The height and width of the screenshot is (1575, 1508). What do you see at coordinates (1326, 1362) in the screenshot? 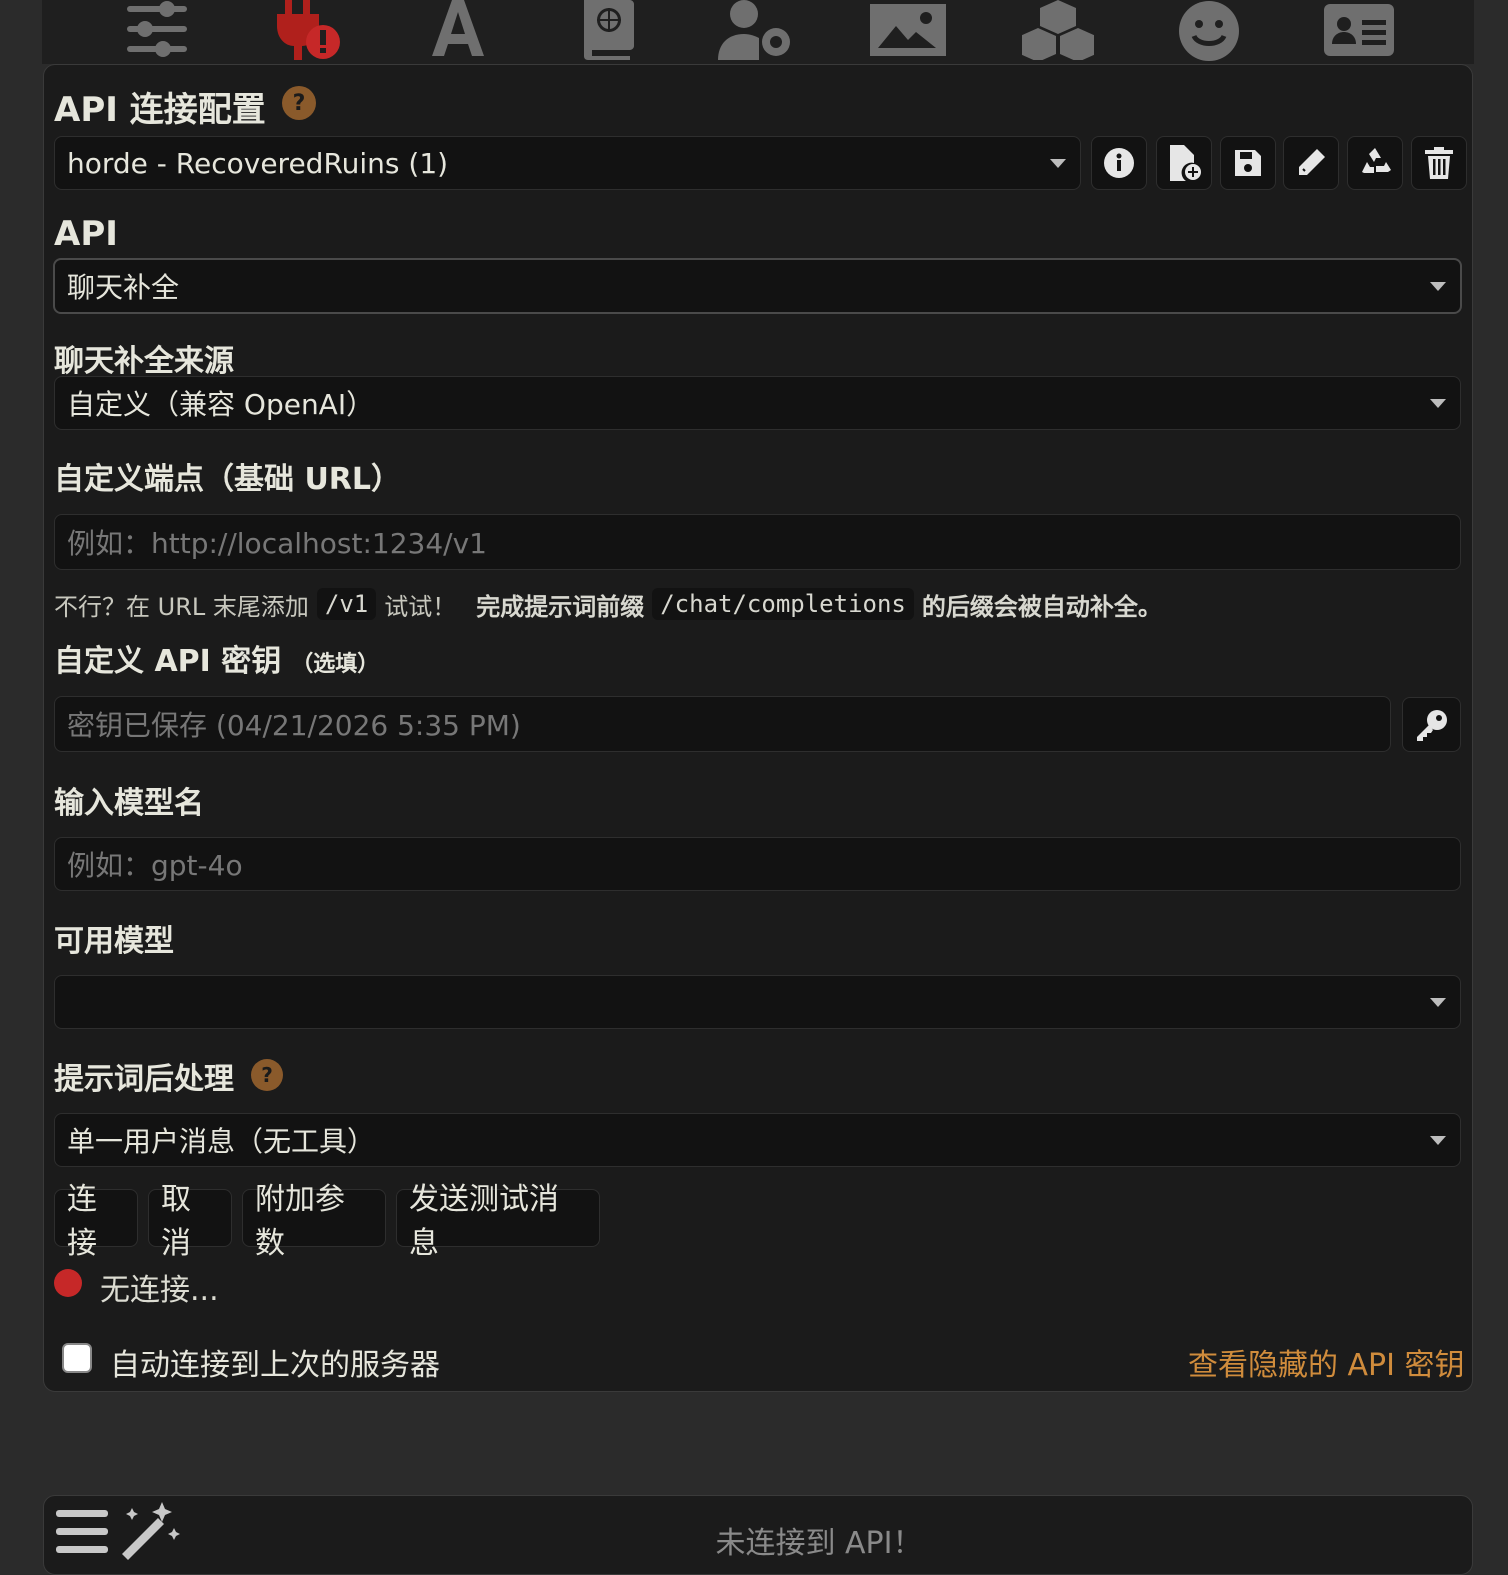
I see `view-hidden-api-keys-link: 查看隐藏的 API 密钥` at bounding box center [1326, 1362].